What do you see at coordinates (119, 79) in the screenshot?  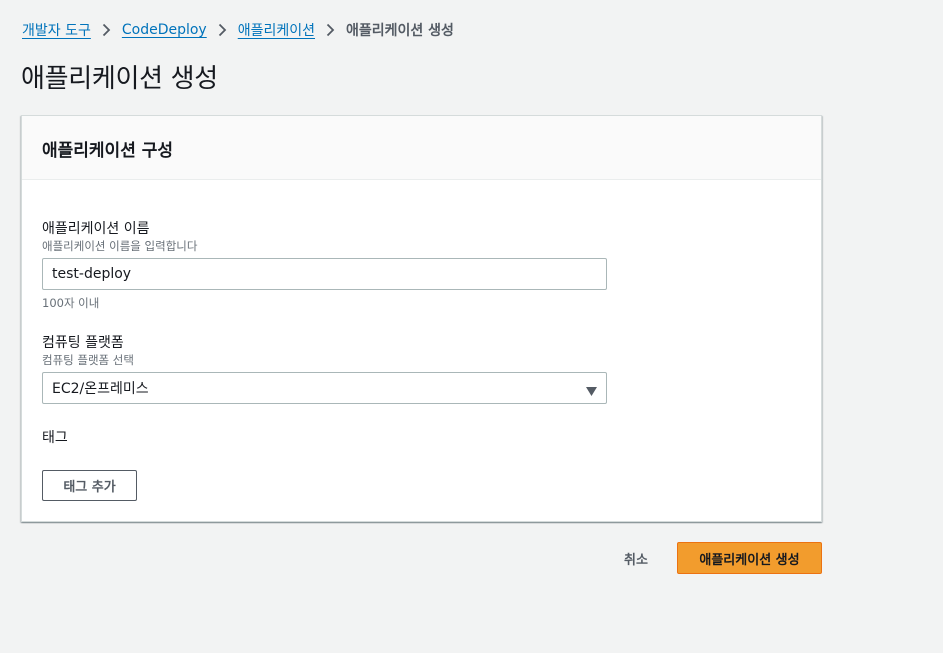 I see `page-title: 애플리케이션 생성` at bounding box center [119, 79].